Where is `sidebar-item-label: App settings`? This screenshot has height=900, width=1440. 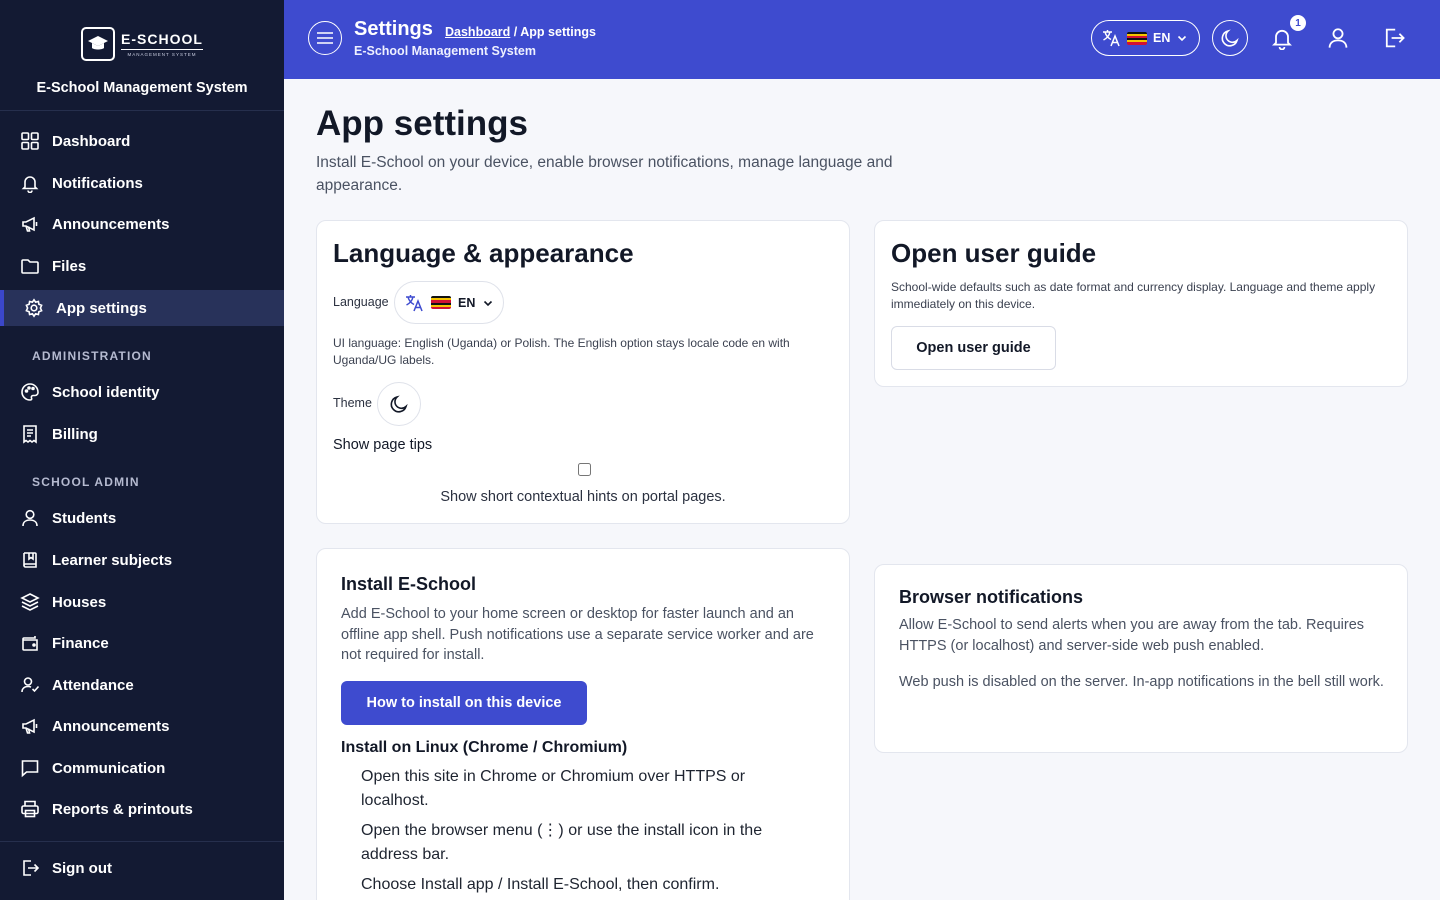 sidebar-item-label: App settings is located at coordinates (101, 308).